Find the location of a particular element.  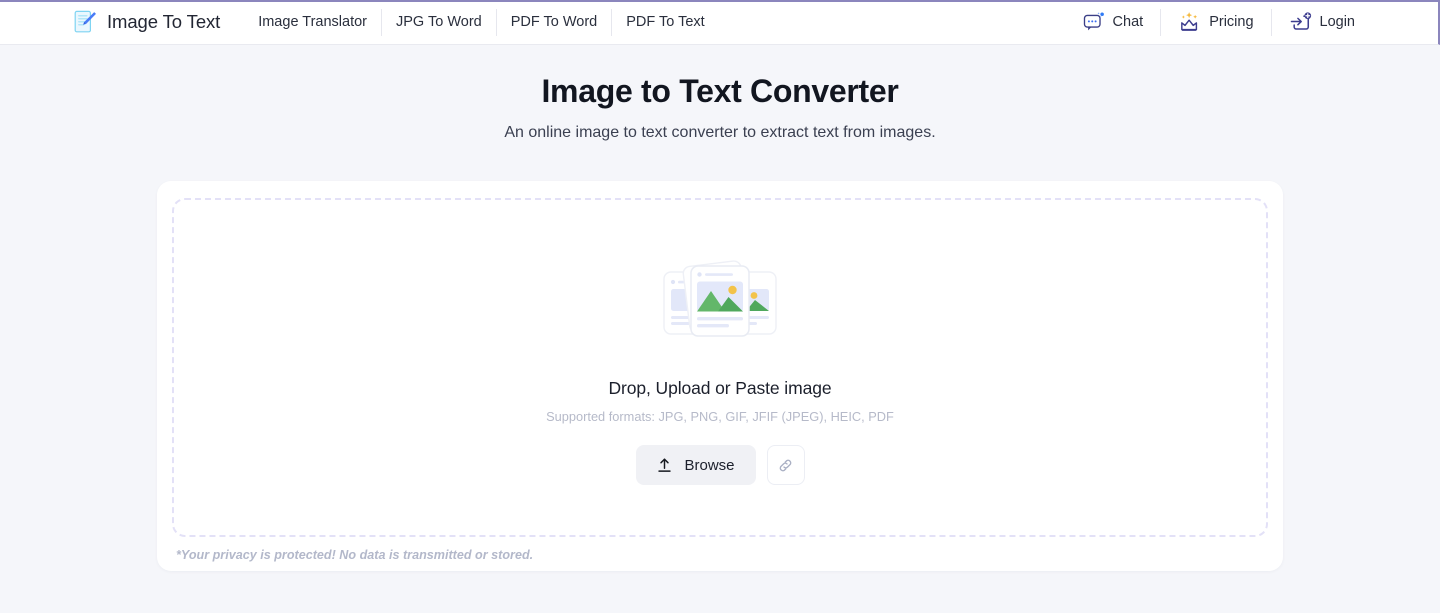

paperclip-link-icon is located at coordinates (785, 465).